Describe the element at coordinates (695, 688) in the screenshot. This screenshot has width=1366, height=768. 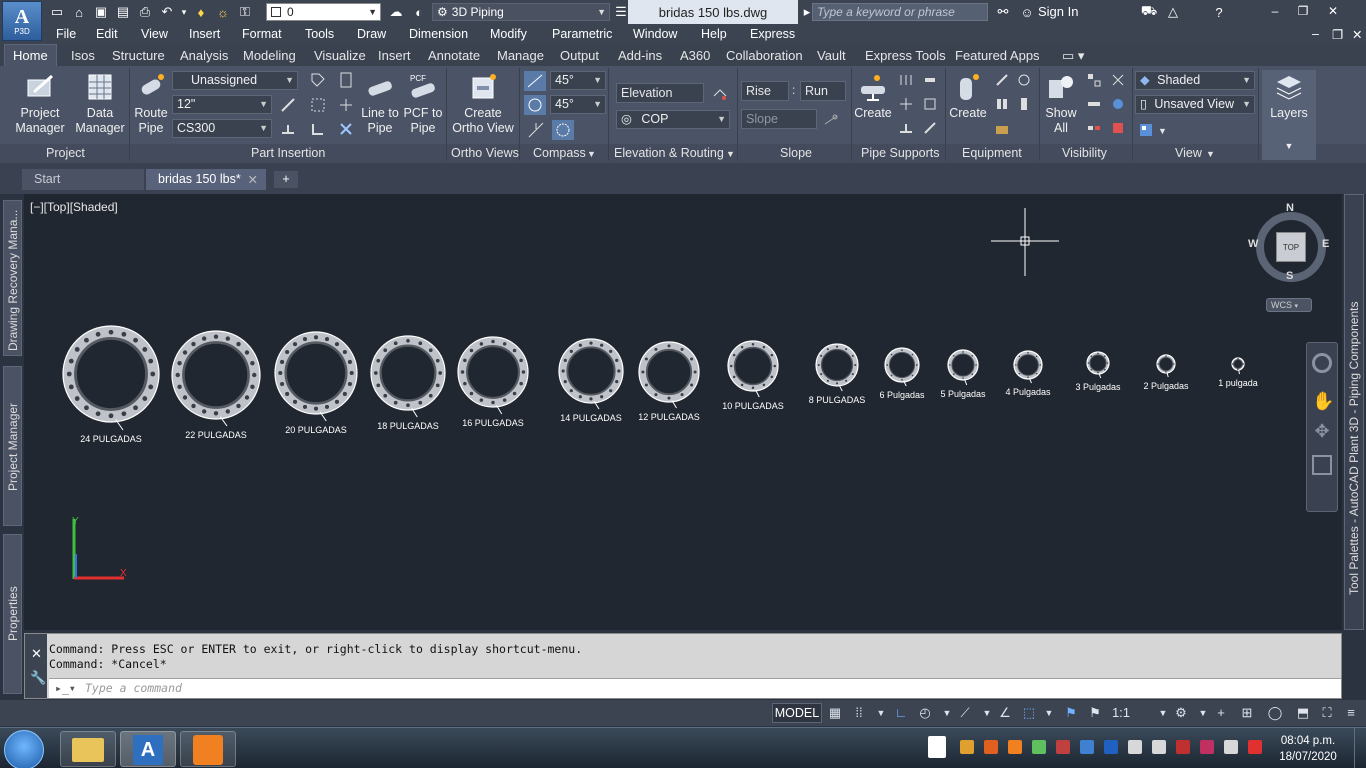
I see `command-input: ▸_▾ Type a command` at that location.